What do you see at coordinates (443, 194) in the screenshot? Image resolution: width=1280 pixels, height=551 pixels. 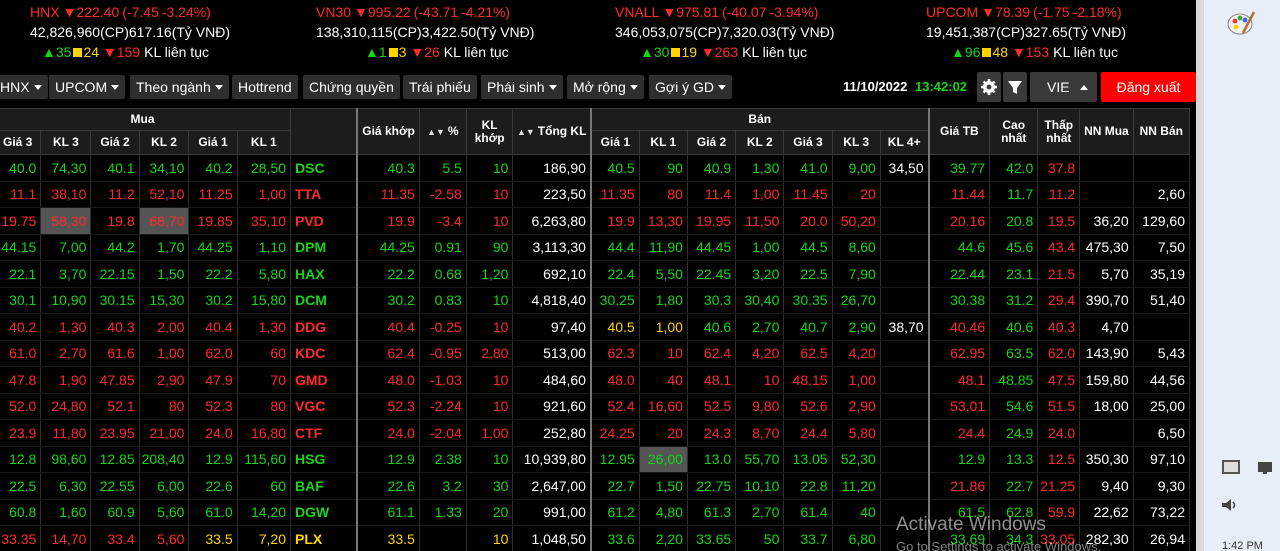 I see `change-pct-cell: -2.58` at bounding box center [443, 194].